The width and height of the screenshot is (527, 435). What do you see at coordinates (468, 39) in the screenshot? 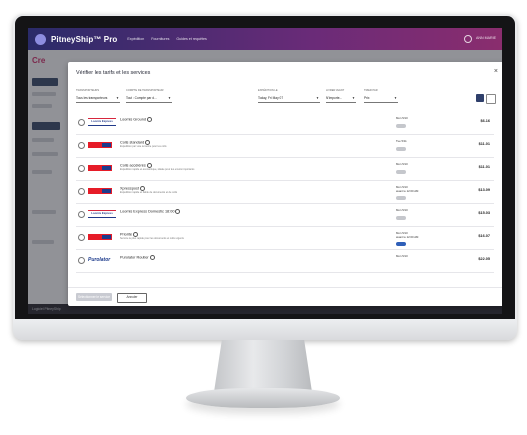
I see `settings-gear-icon` at bounding box center [468, 39].